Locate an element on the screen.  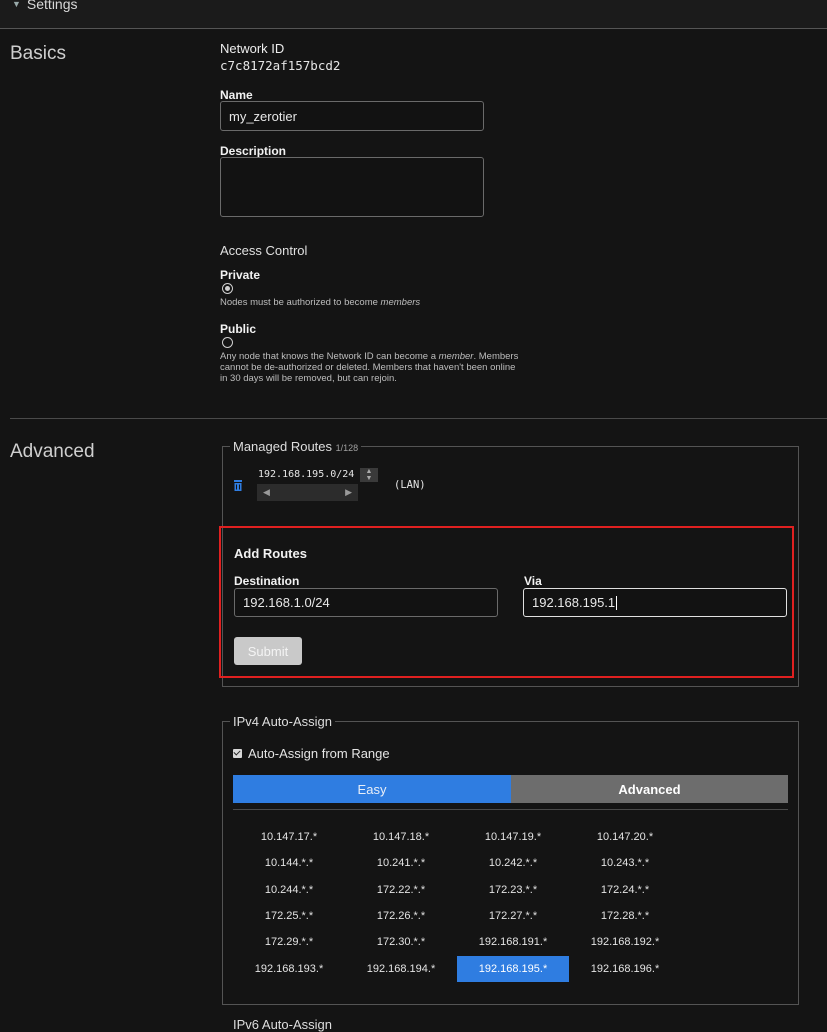
pool-option: 10.147.20.* is located at coordinates (625, 837).